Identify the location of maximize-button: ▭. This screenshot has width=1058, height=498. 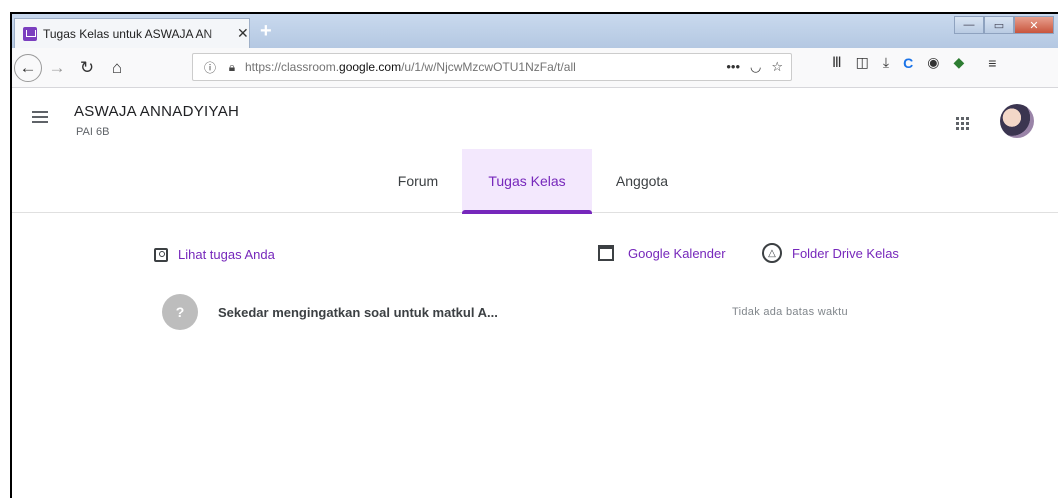
(999, 25).